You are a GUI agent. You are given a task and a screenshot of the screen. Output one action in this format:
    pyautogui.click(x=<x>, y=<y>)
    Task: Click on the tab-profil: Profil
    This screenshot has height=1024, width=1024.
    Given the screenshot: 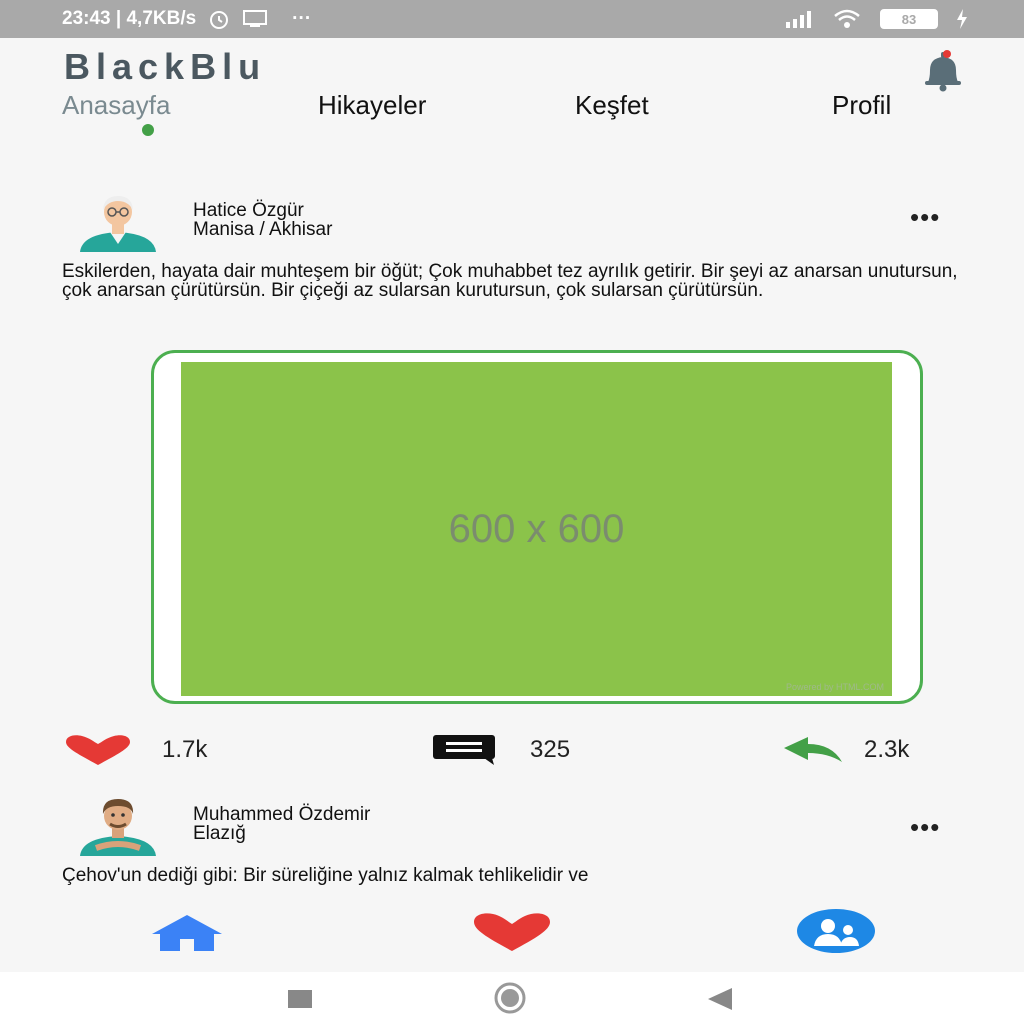 What is the action you would take?
    pyautogui.click(x=861, y=105)
    